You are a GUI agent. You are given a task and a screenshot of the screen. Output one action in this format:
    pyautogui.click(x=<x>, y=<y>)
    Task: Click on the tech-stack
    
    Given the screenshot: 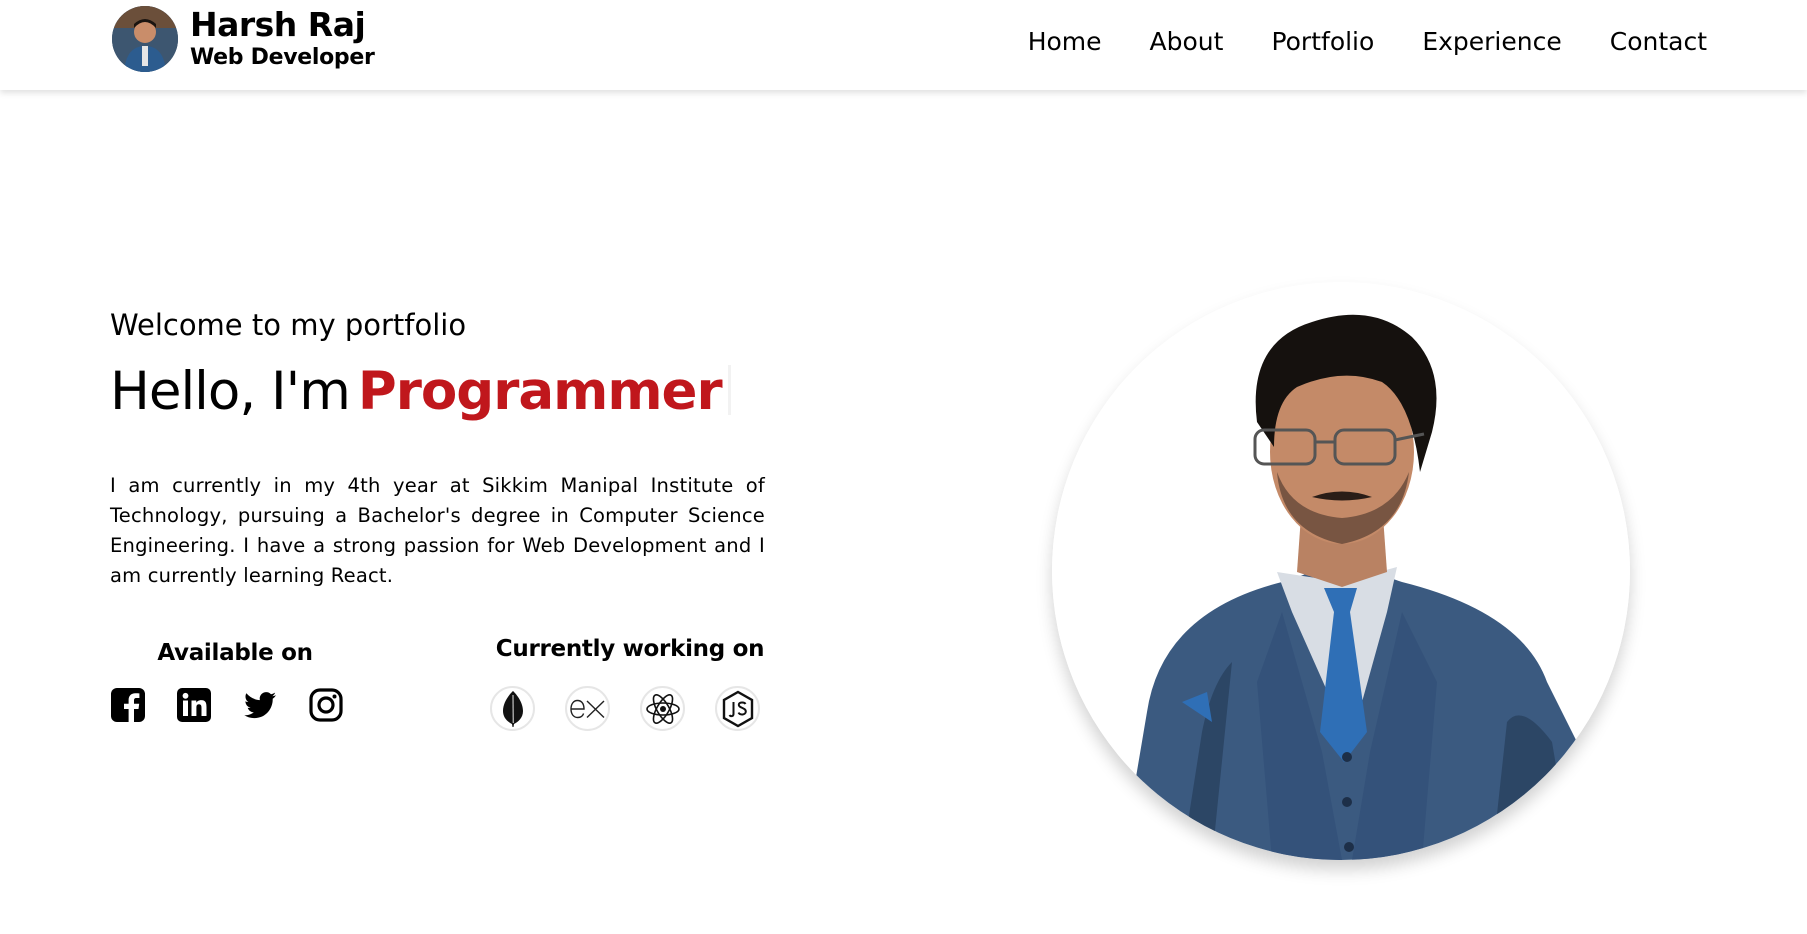 What is the action you would take?
    pyautogui.click(x=625, y=708)
    